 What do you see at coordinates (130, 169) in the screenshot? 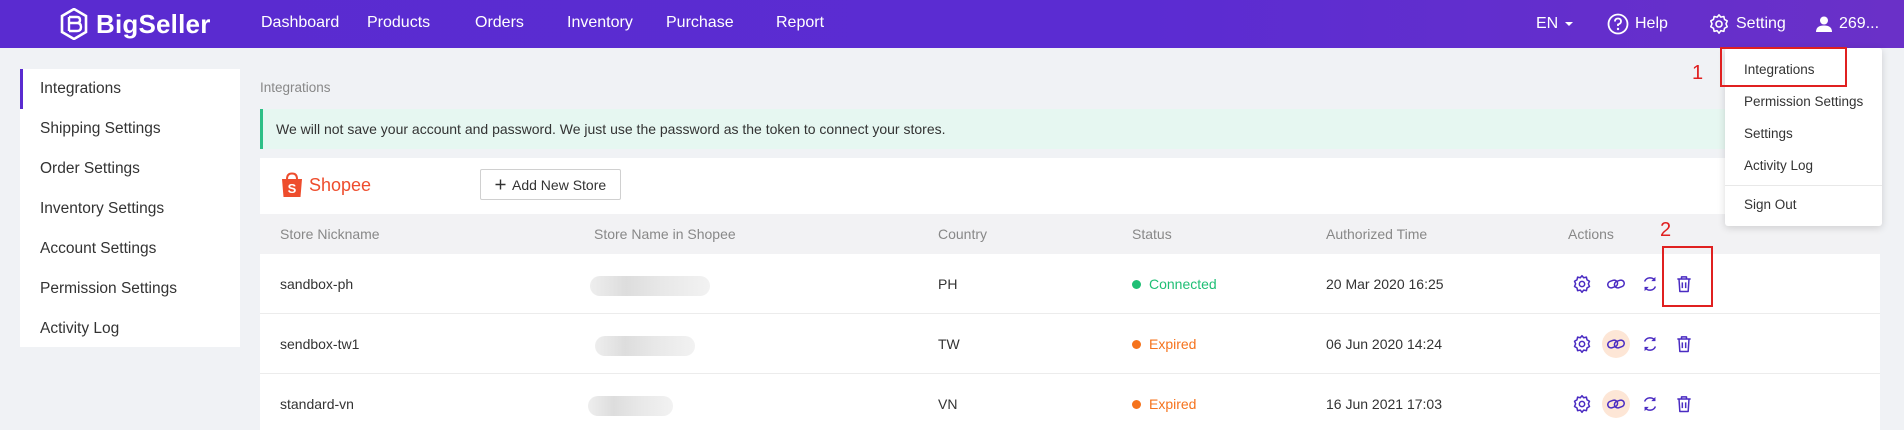
I see `sidebar-item-order-settings: Order Settings` at bounding box center [130, 169].